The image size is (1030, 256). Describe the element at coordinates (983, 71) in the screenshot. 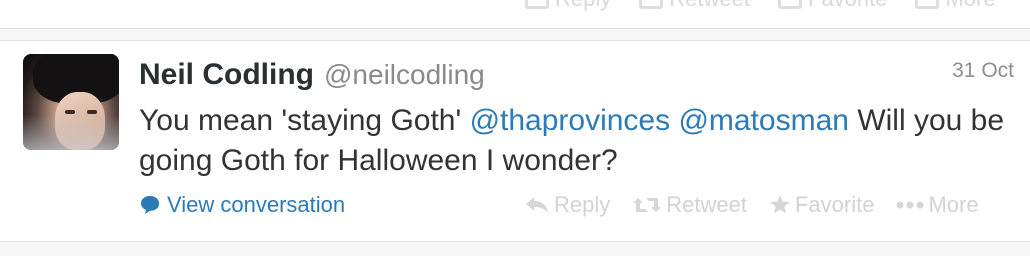

I see `tweet-timestamp: 31 Oct` at that location.